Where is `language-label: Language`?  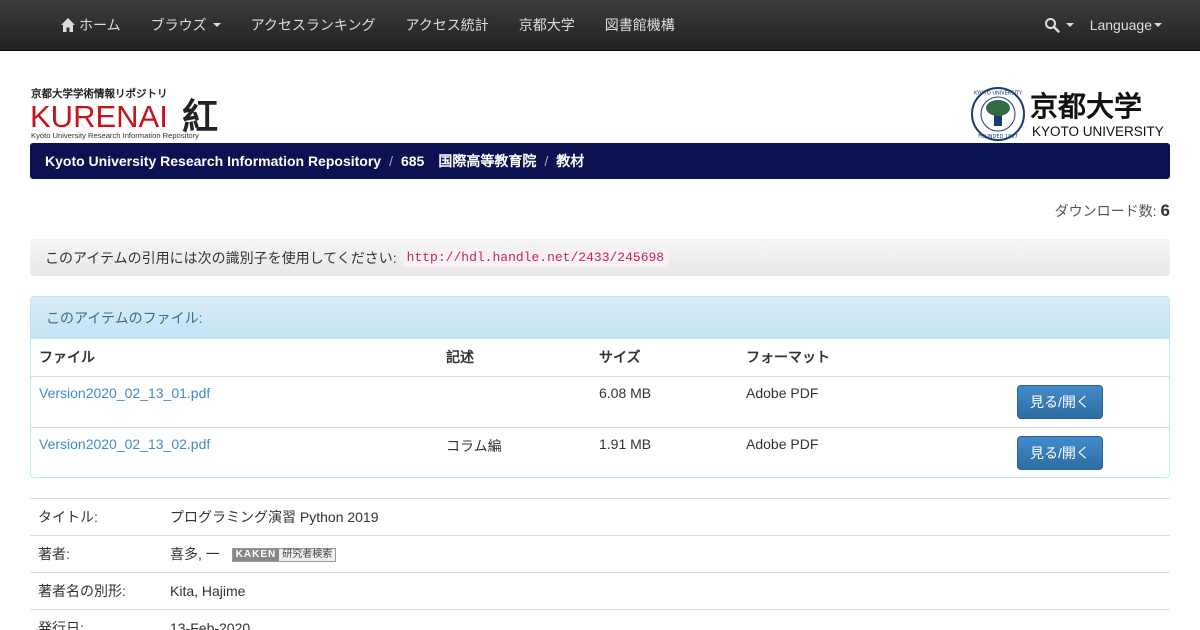
language-label: Language is located at coordinates (1120, 25).